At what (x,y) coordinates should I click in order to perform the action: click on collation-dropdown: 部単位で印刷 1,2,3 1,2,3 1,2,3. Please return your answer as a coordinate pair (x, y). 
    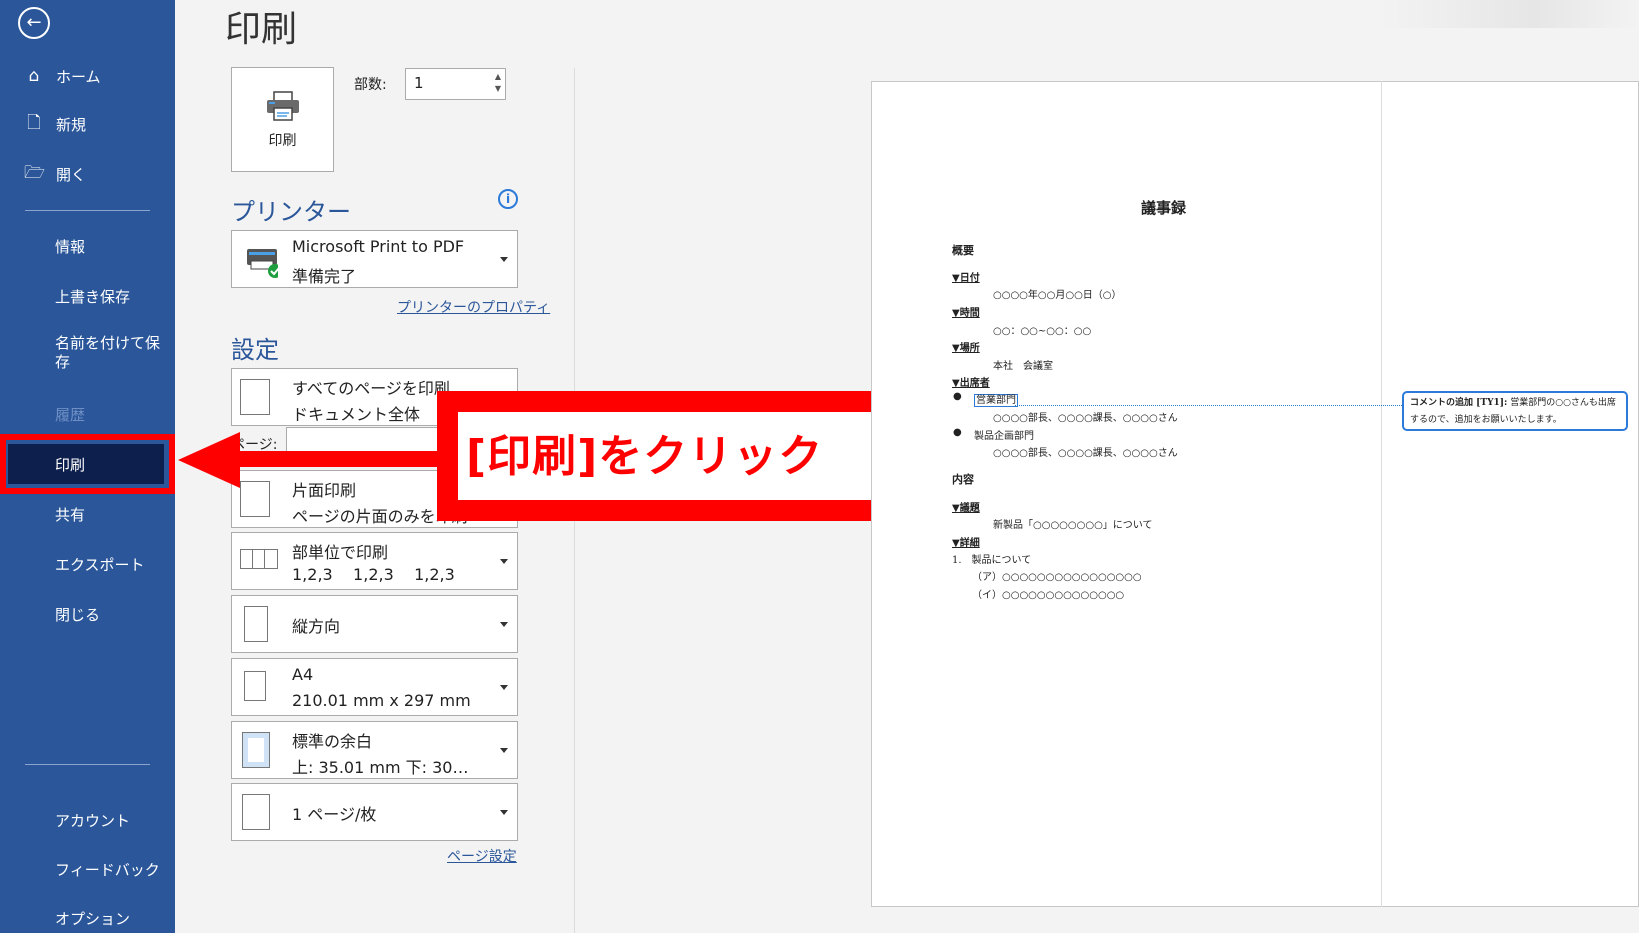
    Looking at the image, I should click on (374, 561).